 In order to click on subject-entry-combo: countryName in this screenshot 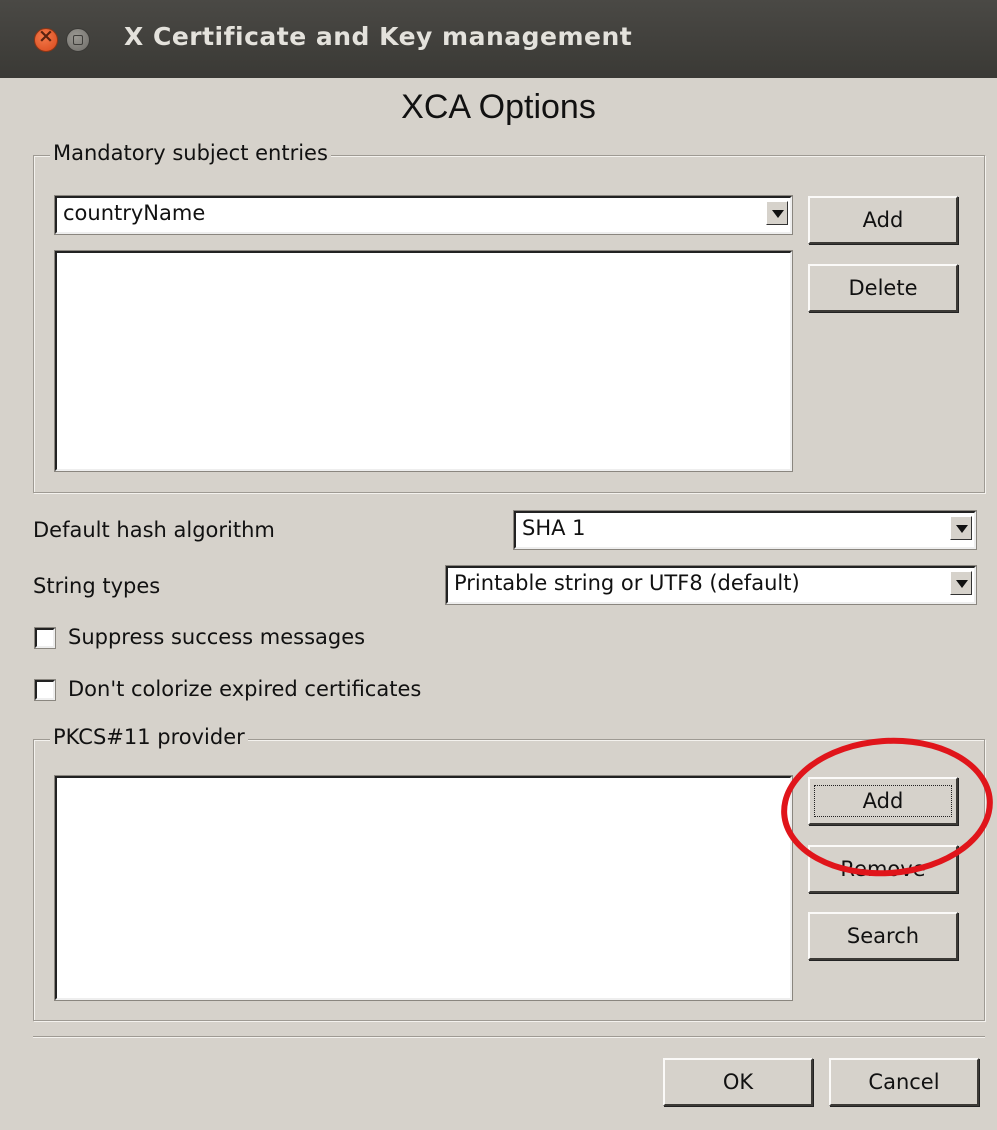, I will do `click(423, 215)`.